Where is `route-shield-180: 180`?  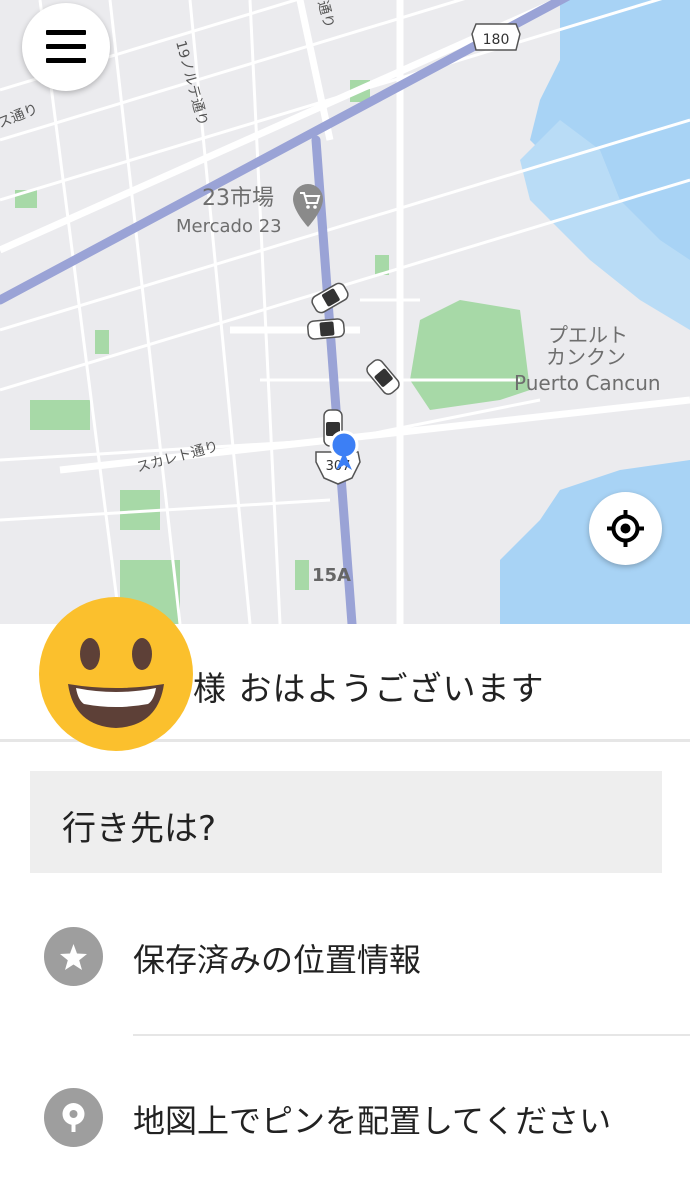
route-shield-180: 180 is located at coordinates (496, 37).